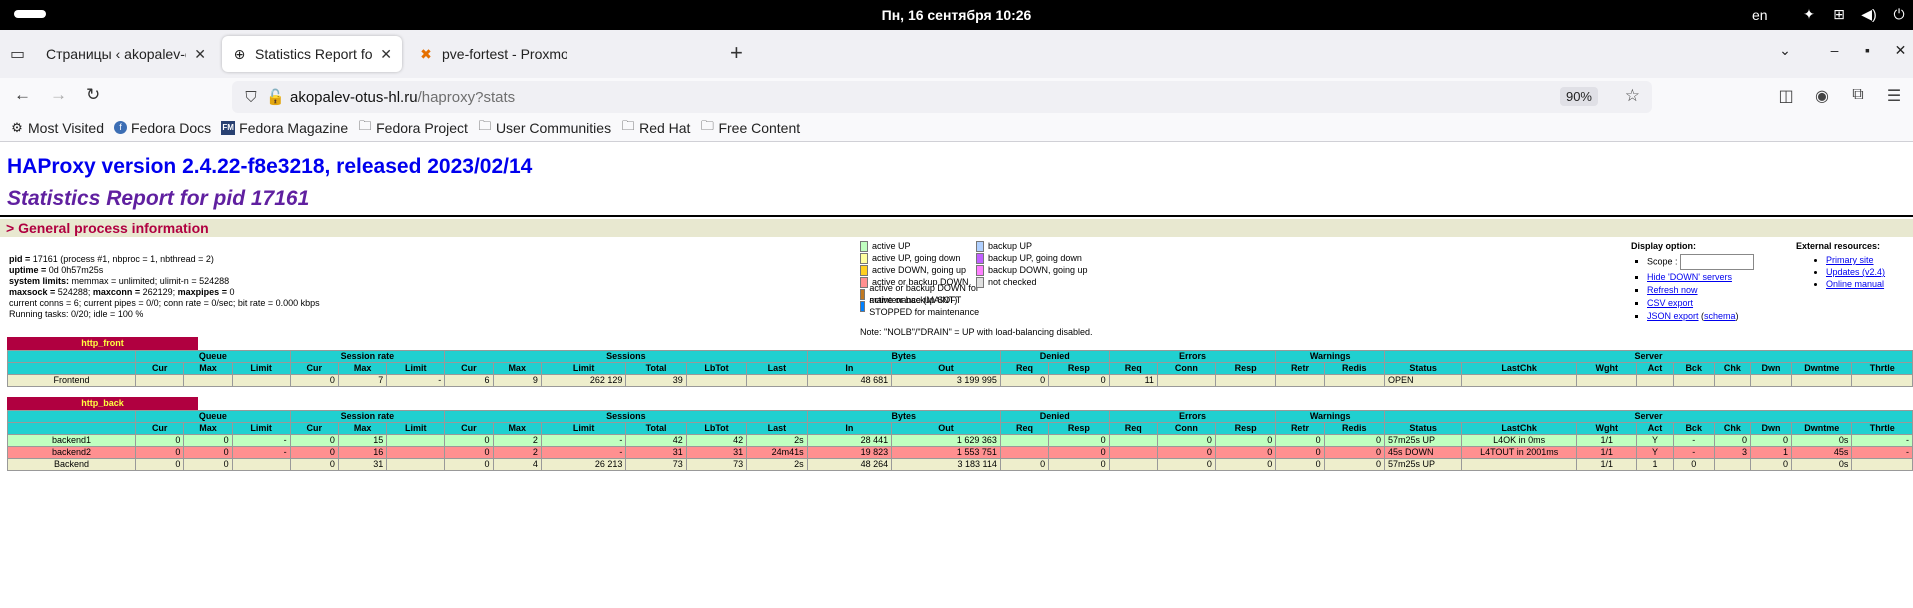 This screenshot has height=608, width=1913. What do you see at coordinates (1648, 356) in the screenshot?
I see `group-header: Server` at bounding box center [1648, 356].